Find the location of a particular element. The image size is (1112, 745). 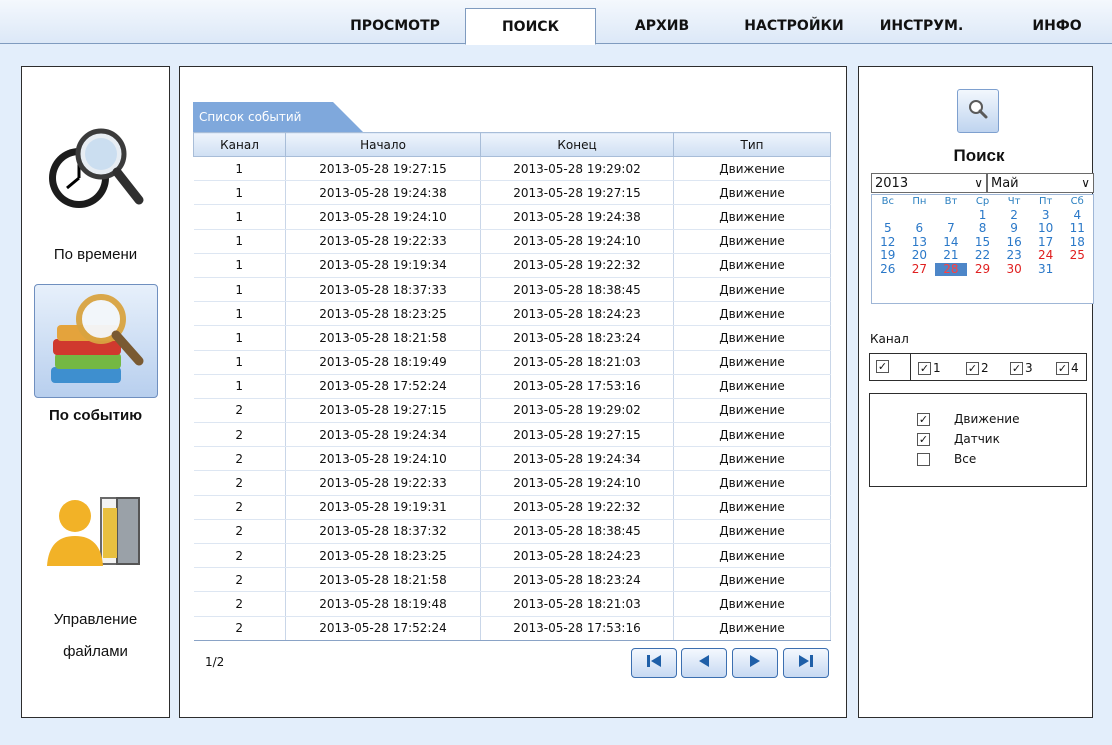

calendar-day: 23 is located at coordinates (1014, 255).